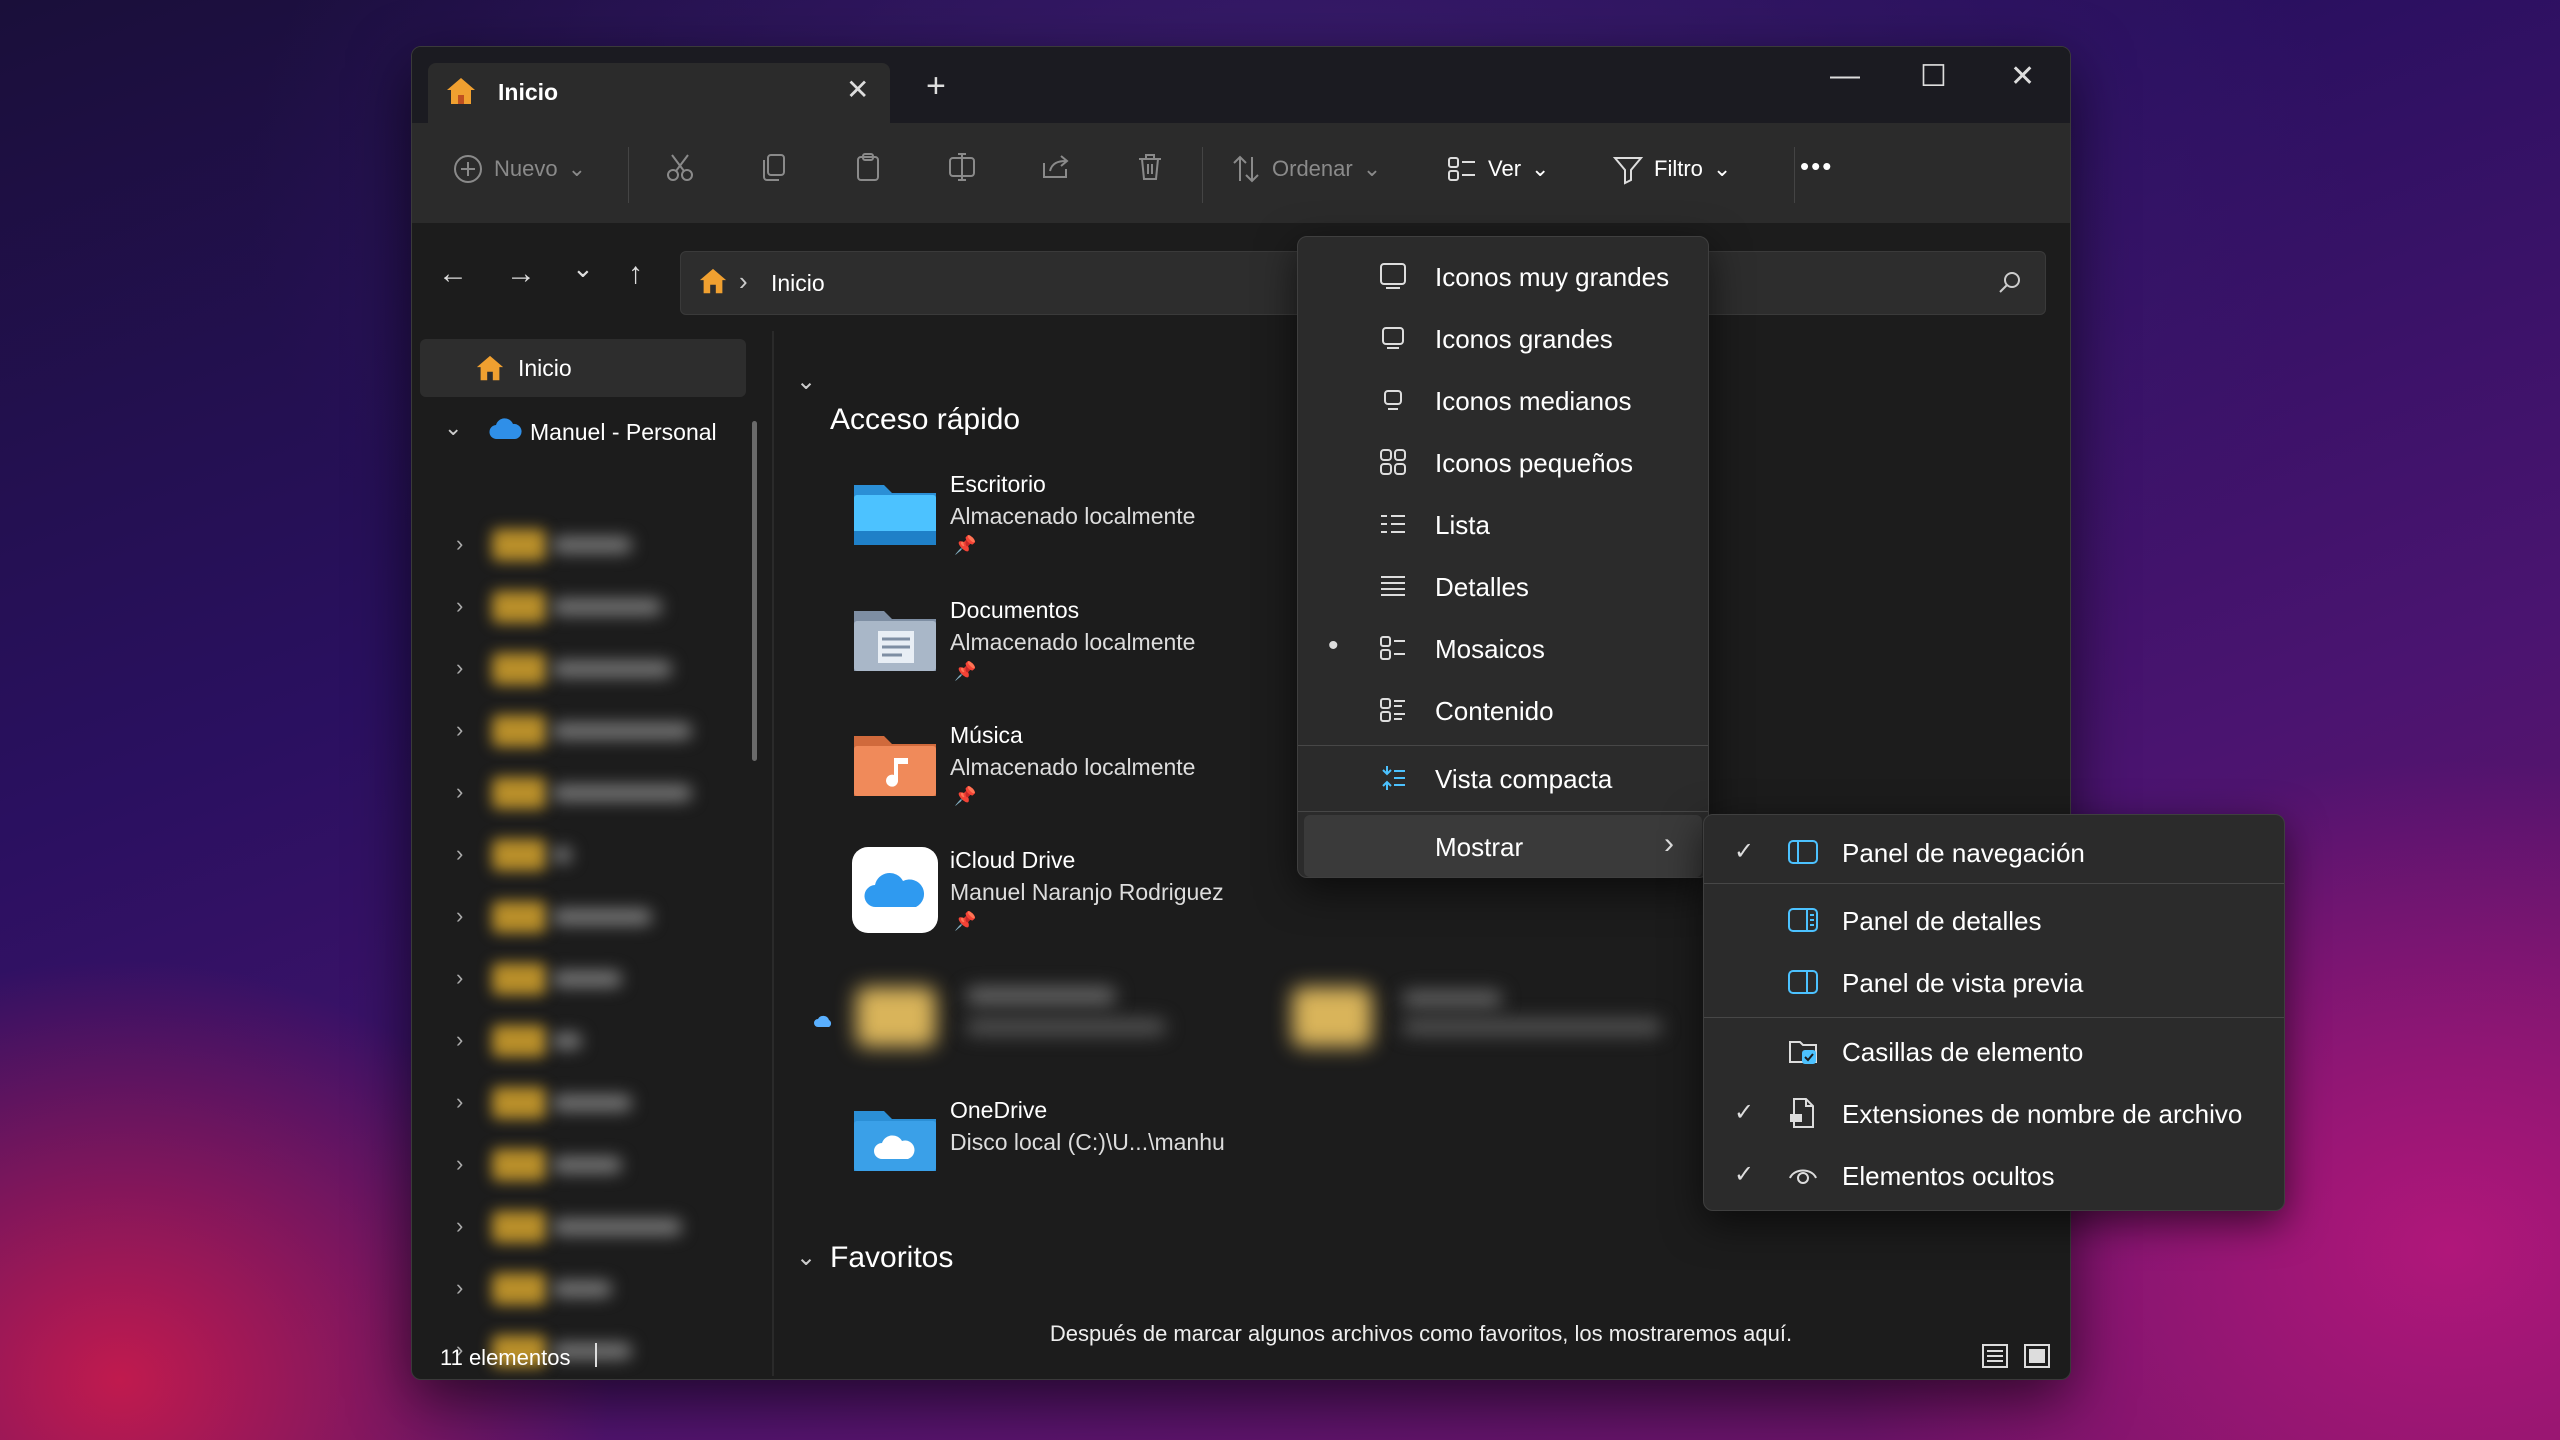 The image size is (2560, 1440). I want to click on menu-item-show: Mostrar ›, so click(1503, 846).